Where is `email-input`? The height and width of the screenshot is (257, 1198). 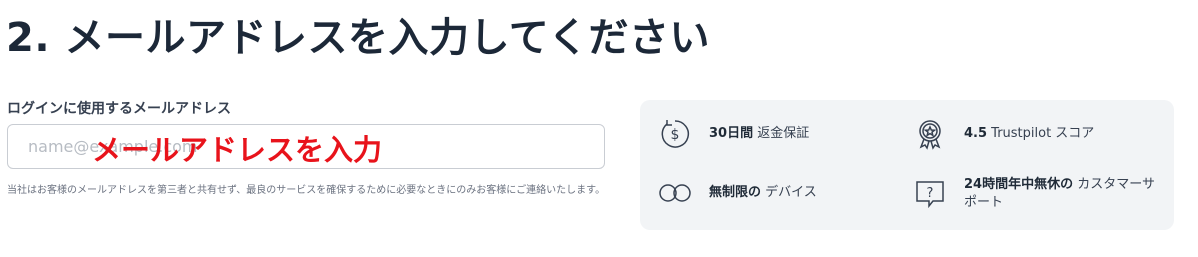 email-input is located at coordinates (306, 146).